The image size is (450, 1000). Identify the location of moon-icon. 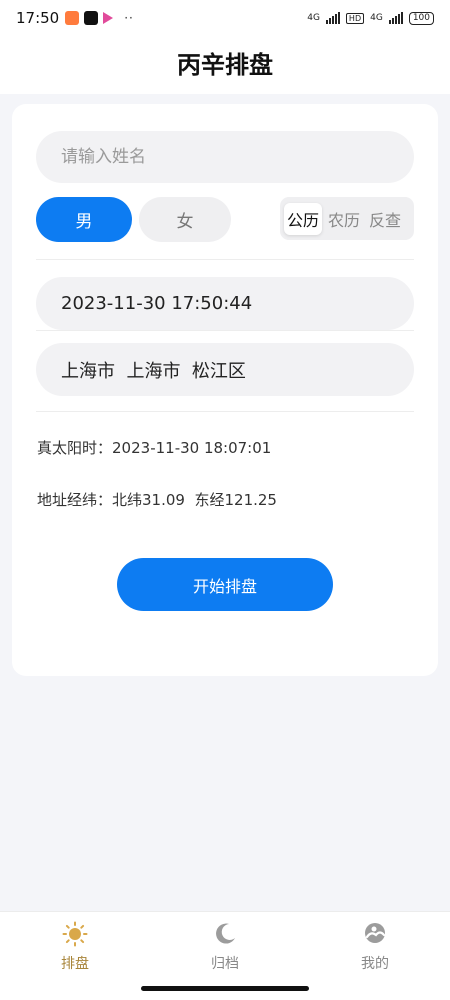
(225, 933).